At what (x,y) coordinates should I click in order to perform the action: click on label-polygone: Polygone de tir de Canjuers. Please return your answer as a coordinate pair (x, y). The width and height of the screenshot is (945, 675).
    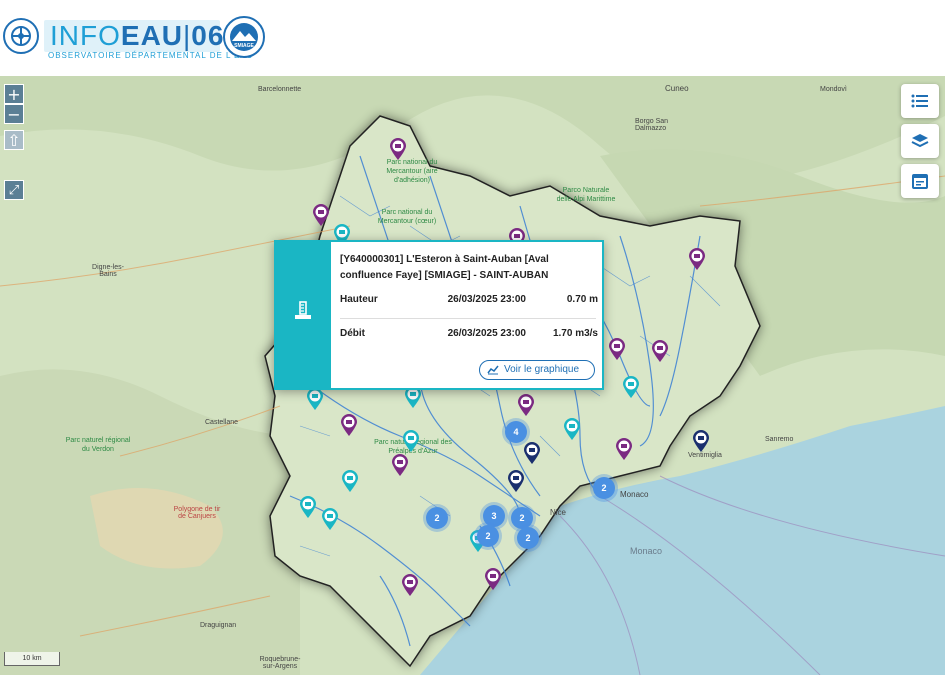
    Looking at the image, I should click on (197, 513).